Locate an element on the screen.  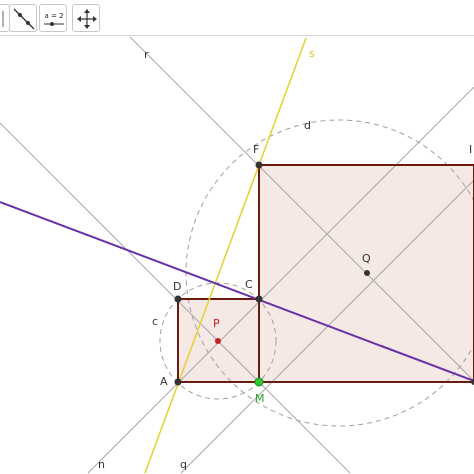
point-D is located at coordinates (178, 299).